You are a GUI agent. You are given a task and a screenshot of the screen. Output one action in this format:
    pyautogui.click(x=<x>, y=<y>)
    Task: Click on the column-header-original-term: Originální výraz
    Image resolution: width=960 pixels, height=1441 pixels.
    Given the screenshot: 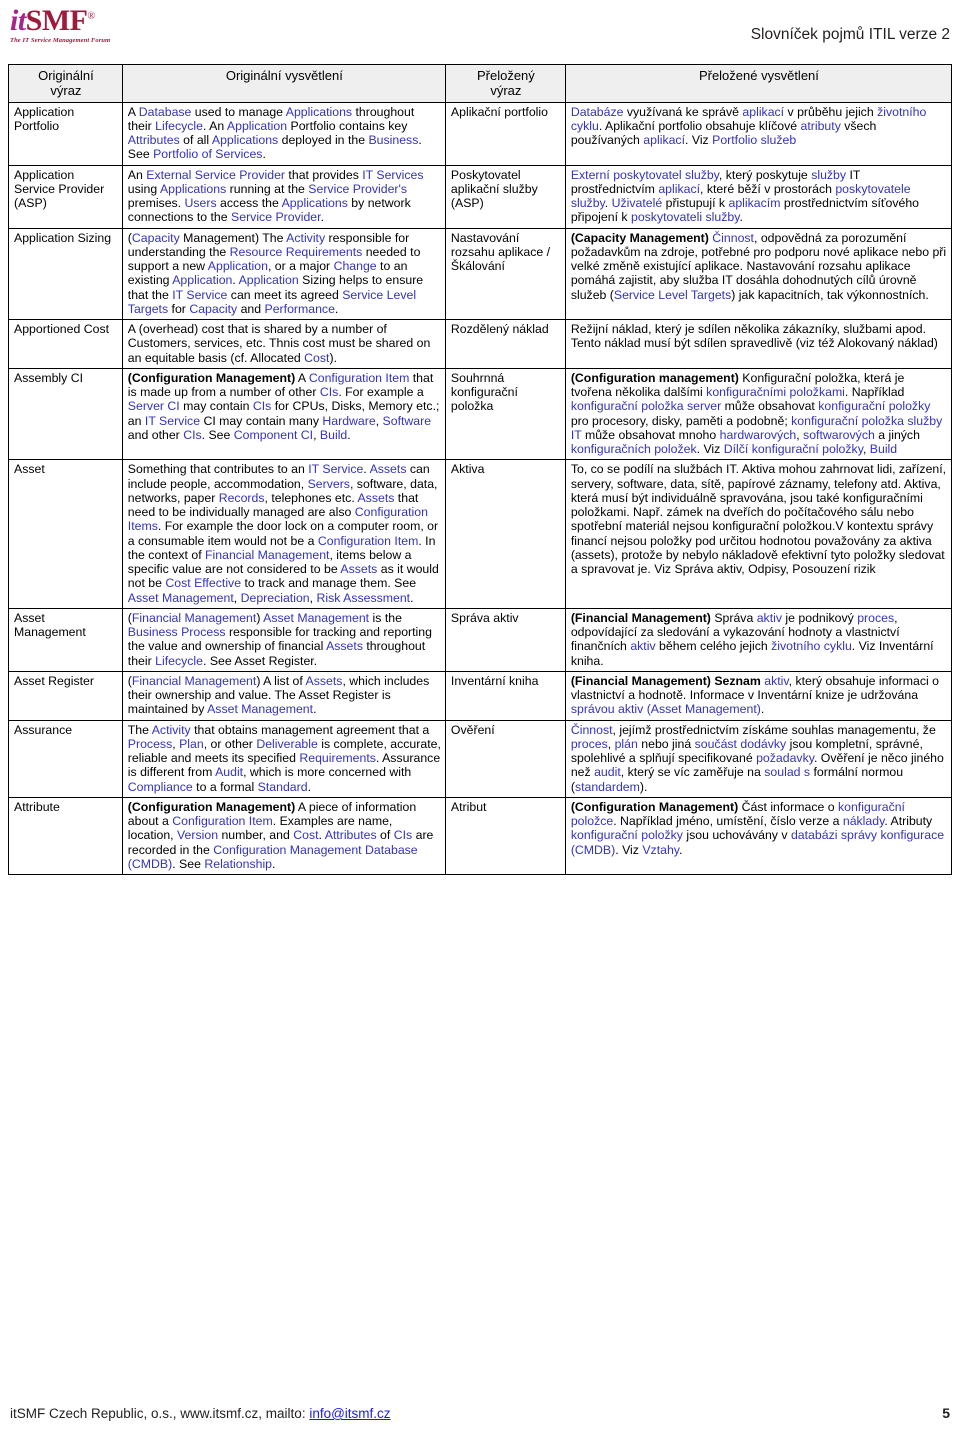 What is the action you would take?
    pyautogui.click(x=65, y=83)
    